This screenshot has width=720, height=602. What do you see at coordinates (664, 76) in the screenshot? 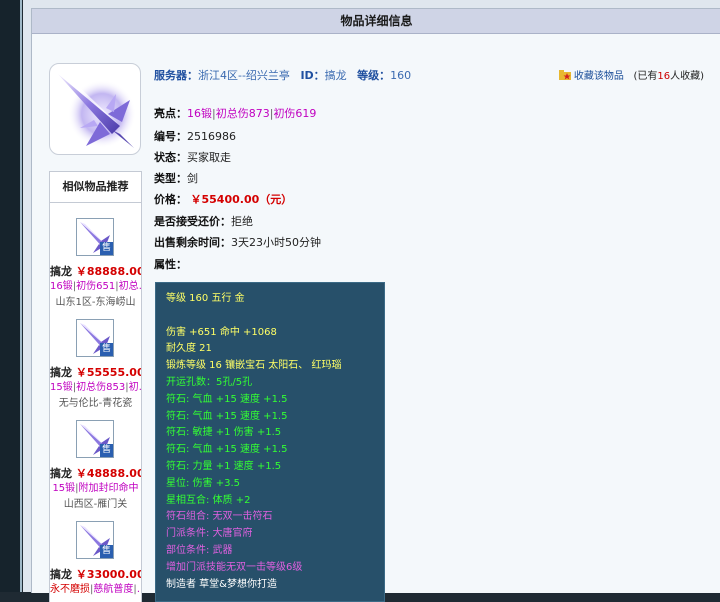
I see `favorite-count: 16` at bounding box center [664, 76].